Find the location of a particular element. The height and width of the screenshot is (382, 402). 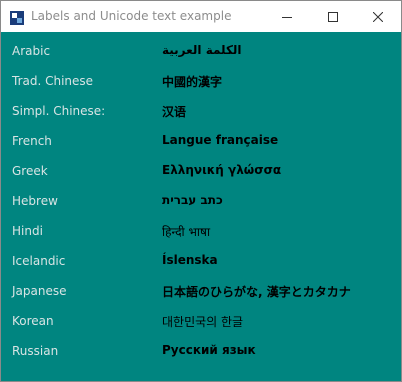

row-trad-chinese: Trad. Chinese 中國的漢字 is located at coordinates (201, 79).